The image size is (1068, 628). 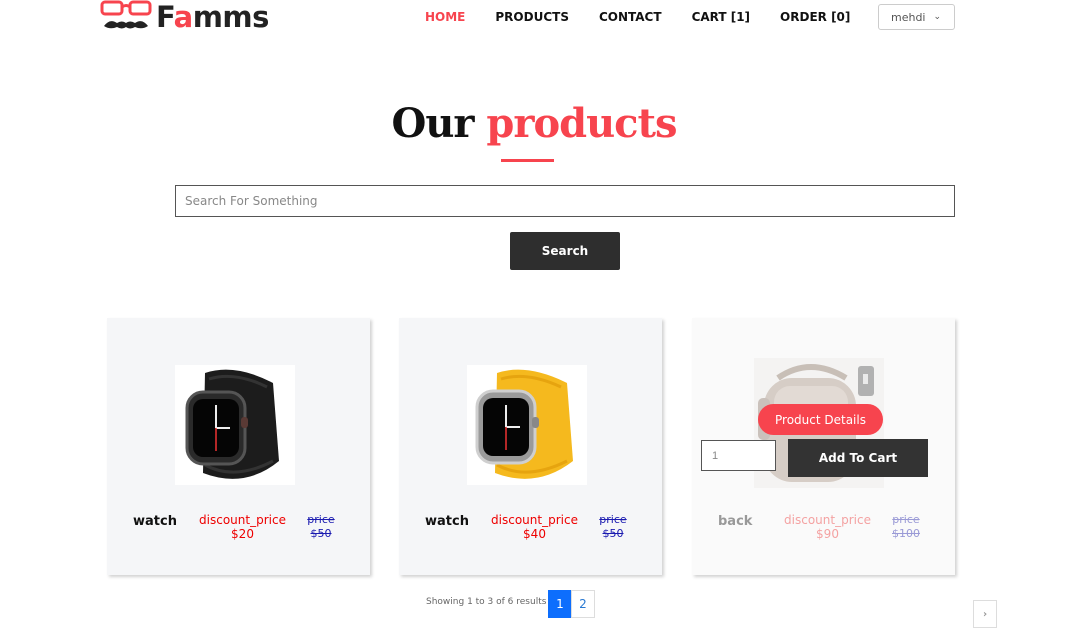 What do you see at coordinates (565, 201) in the screenshot?
I see `search-input` at bounding box center [565, 201].